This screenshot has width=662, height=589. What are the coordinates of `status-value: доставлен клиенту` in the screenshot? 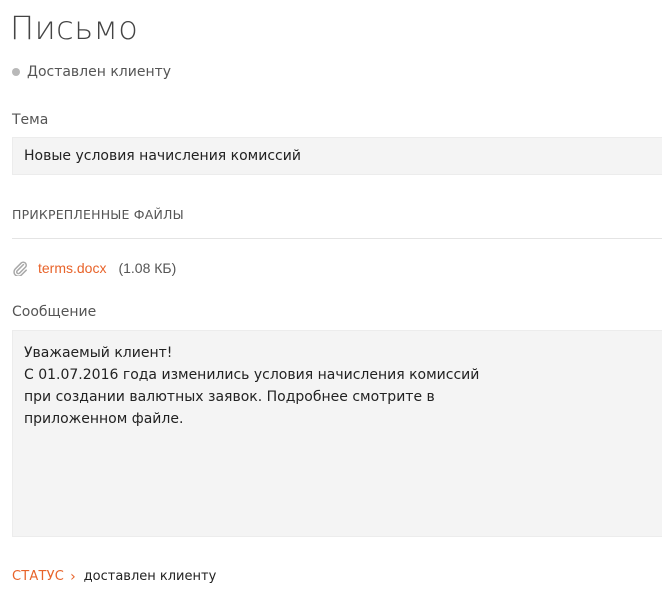 It's located at (150, 576).